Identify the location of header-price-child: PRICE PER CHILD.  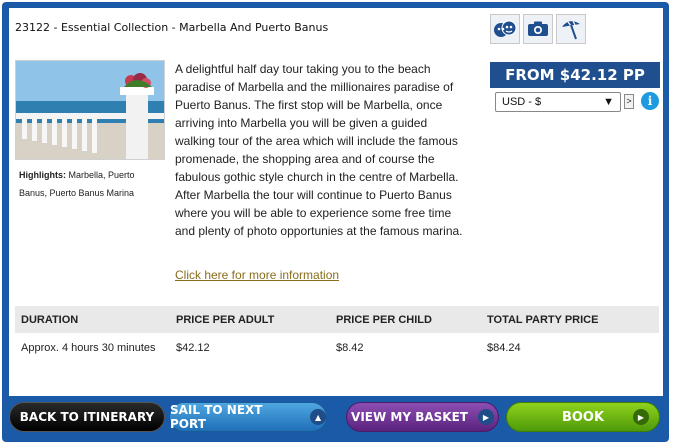
(384, 319).